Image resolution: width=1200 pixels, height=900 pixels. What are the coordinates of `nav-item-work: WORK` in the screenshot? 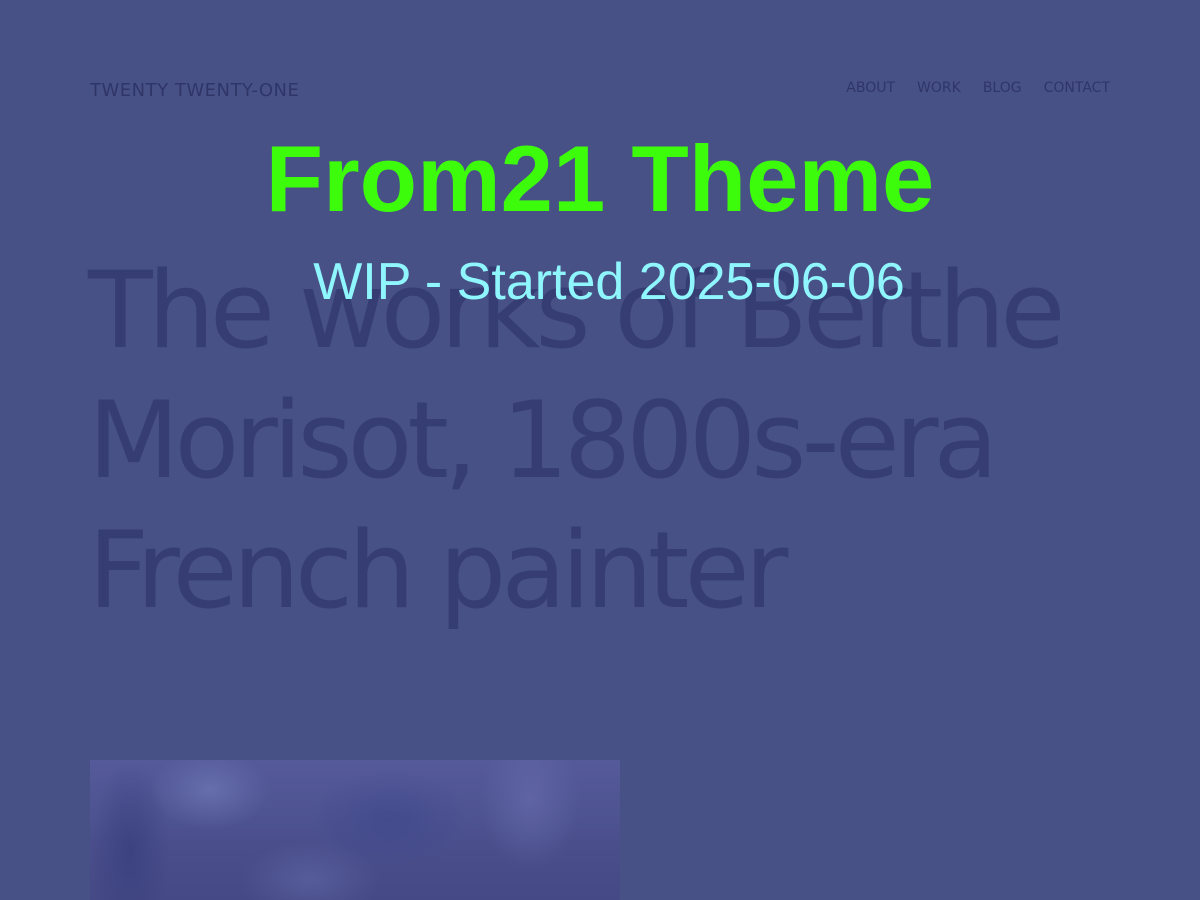 It's located at (939, 88).